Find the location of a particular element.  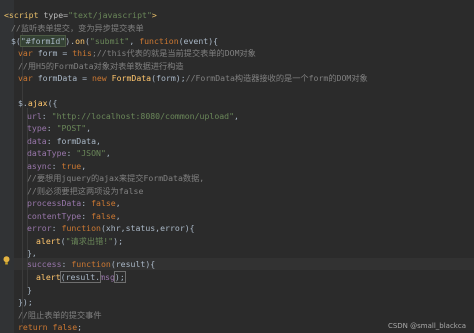

watermark: CSDN @small_blackca is located at coordinates (426, 326).